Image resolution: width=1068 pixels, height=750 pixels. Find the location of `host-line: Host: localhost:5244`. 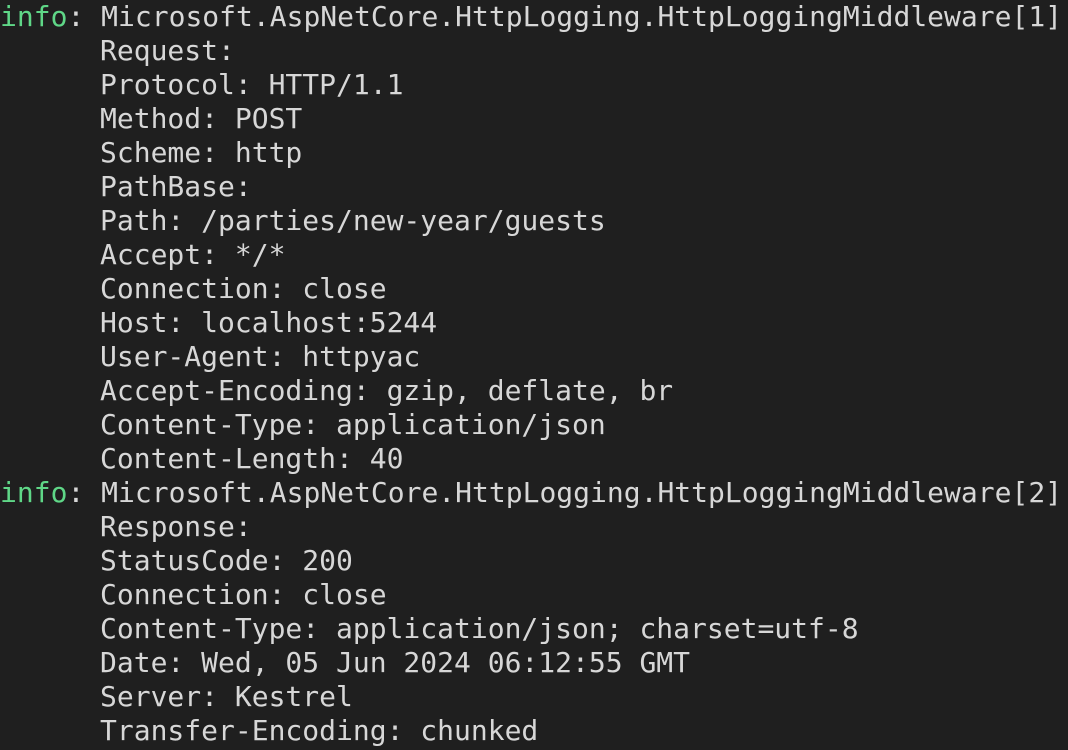

host-line: Host: localhost:5244 is located at coordinates (269, 322).